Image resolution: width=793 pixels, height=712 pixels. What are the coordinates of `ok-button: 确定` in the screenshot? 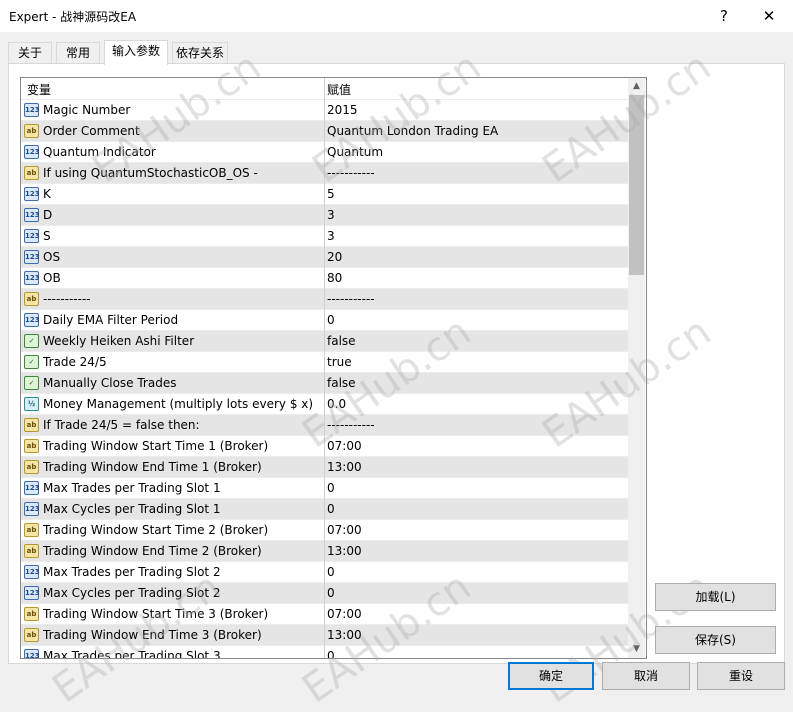 It's located at (551, 676).